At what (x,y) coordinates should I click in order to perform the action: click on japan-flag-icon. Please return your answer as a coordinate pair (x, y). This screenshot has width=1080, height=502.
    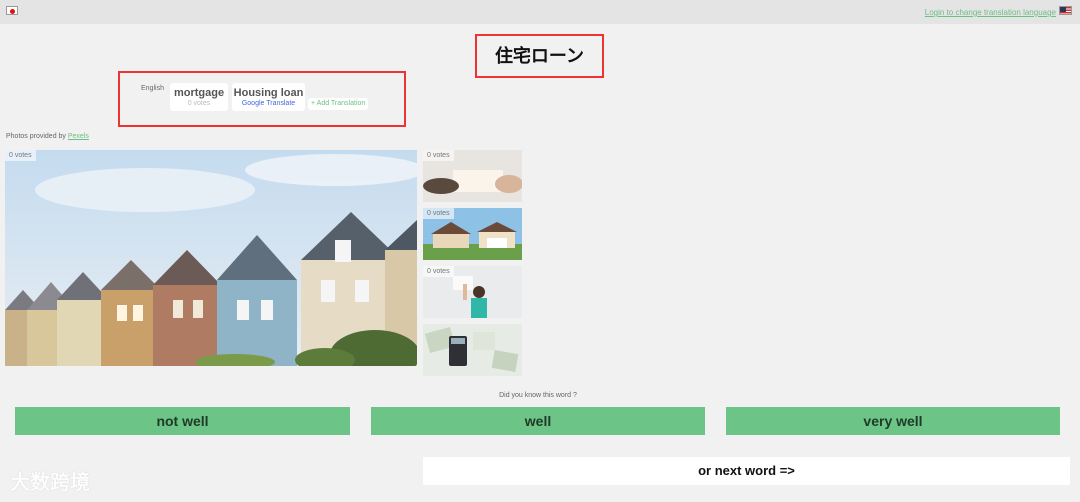
    Looking at the image, I should click on (12, 10).